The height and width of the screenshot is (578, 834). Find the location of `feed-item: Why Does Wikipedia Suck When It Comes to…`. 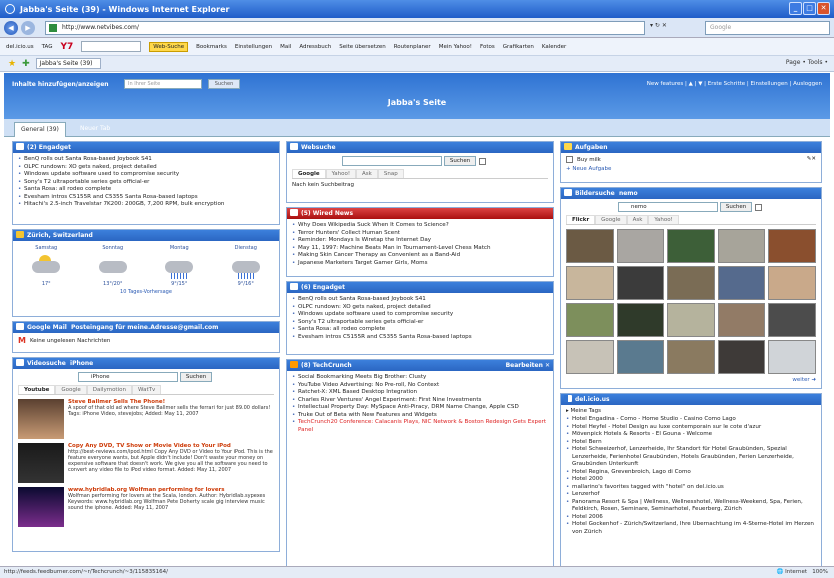

feed-item: Why Does Wikipedia Suck When It Comes to… is located at coordinates (420, 226).